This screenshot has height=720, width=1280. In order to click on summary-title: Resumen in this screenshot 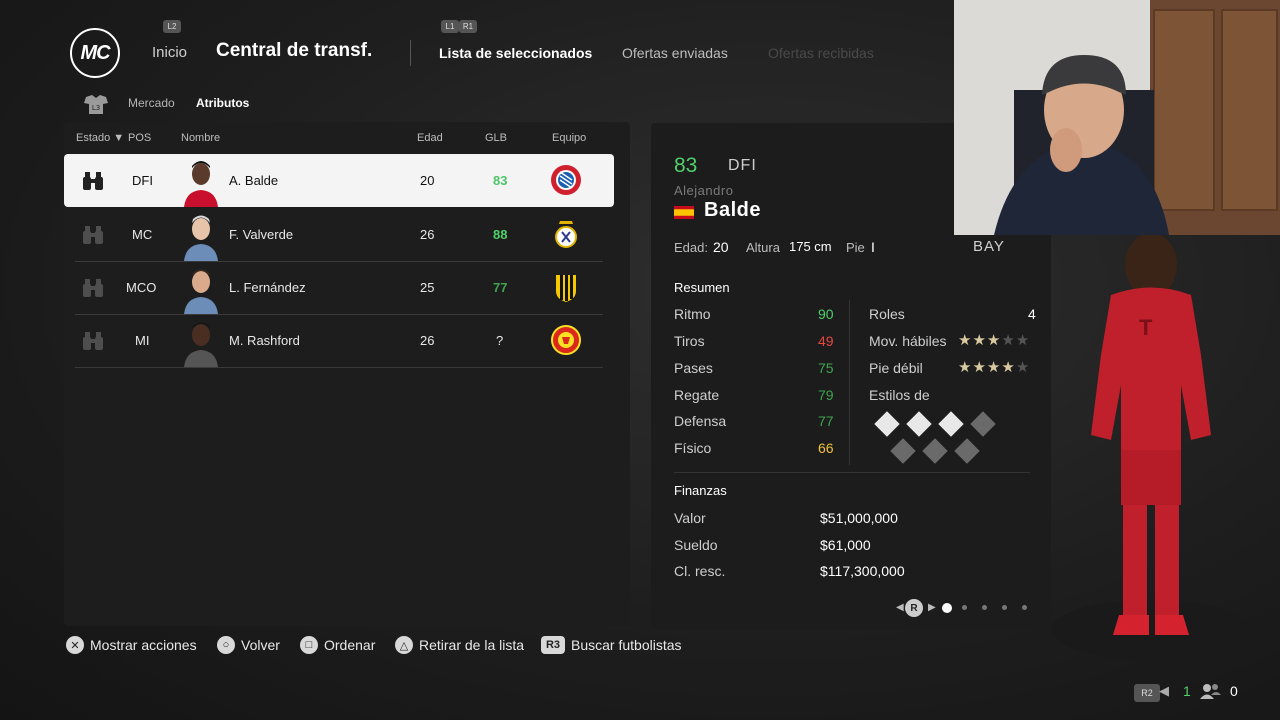, I will do `click(702, 287)`.